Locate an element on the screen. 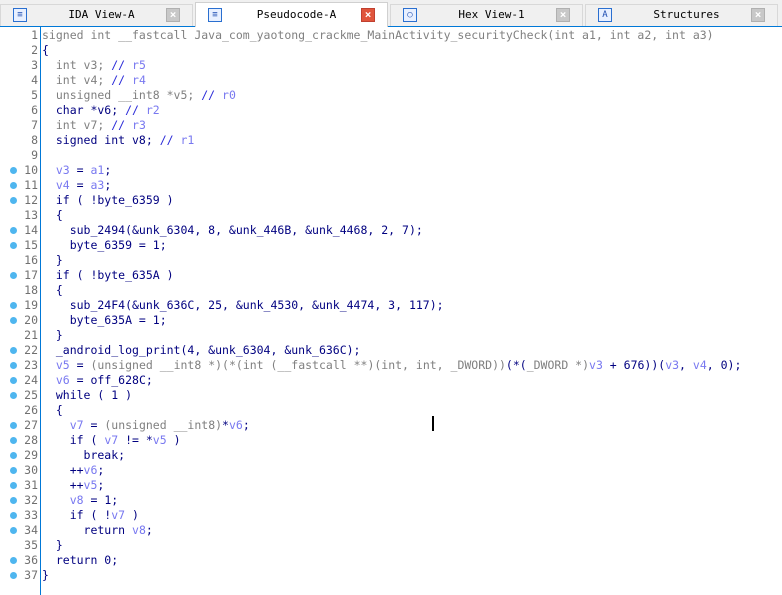 This screenshot has height=595, width=782. tab-hex-view-1: ○ Hex View-1 × is located at coordinates (486, 15).